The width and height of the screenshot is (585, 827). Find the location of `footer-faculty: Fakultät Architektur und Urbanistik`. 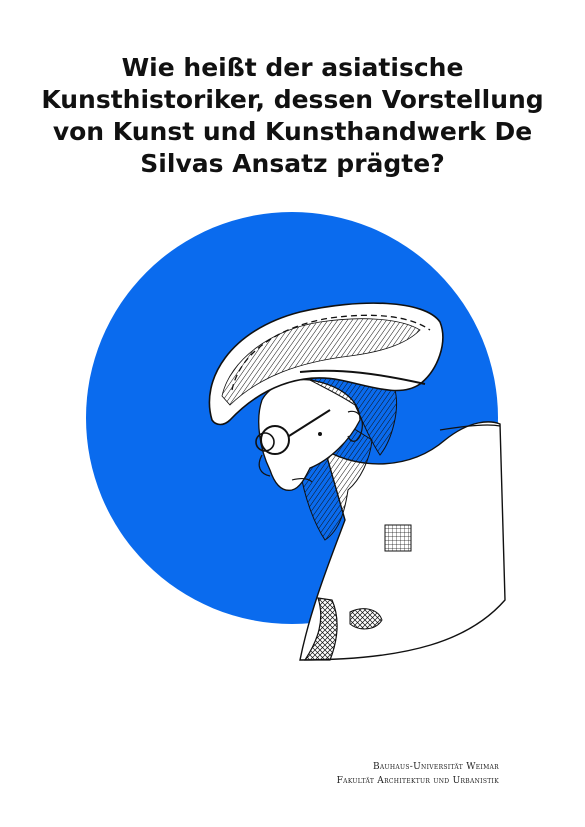

footer-faculty: Fakultät Architektur und Urbanistik is located at coordinates (417, 781).